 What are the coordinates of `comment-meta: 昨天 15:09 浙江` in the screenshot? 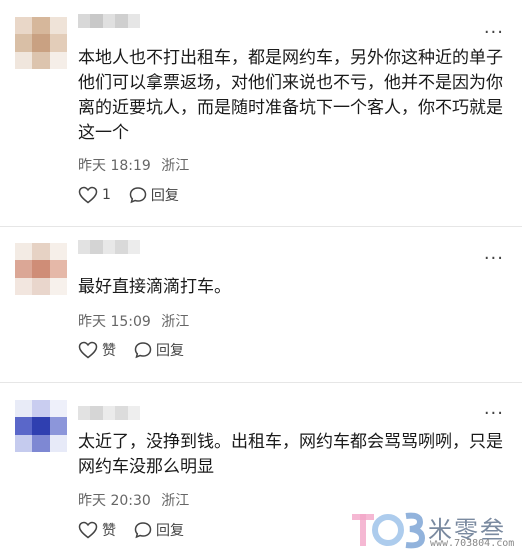 It's located at (136, 321).